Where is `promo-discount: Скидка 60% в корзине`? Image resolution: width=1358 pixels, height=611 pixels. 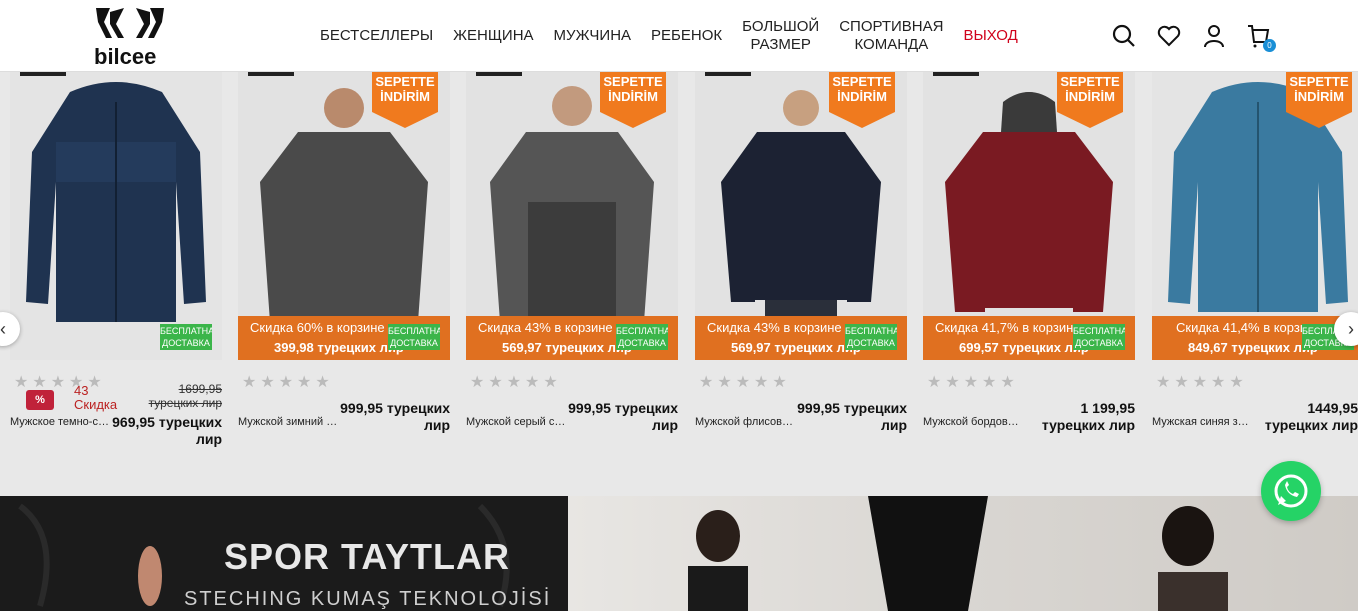 promo-discount: Скидка 60% в корзине is located at coordinates (317, 327).